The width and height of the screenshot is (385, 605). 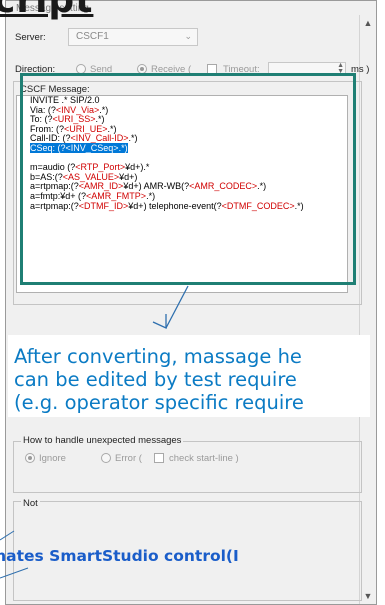 I want to click on sip-text: Via: (?, so click(x=43, y=109).